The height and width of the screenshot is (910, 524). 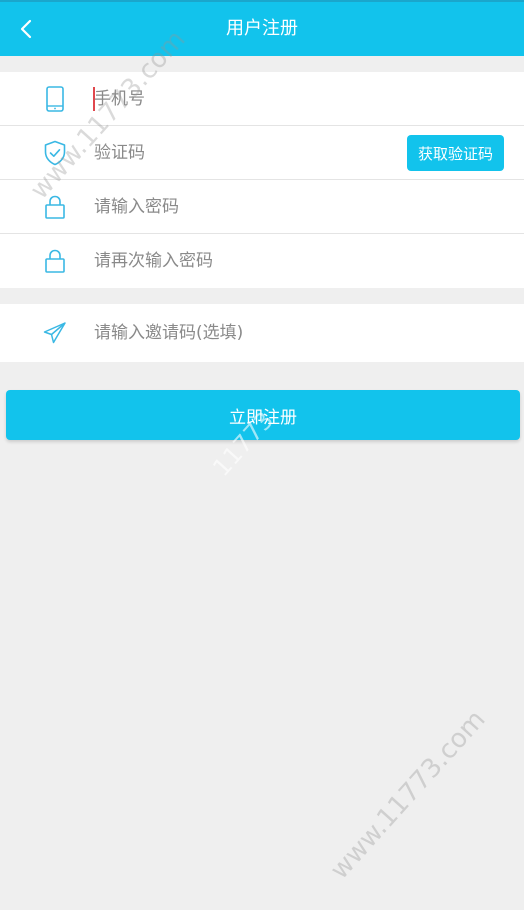 What do you see at coordinates (239, 99) in the screenshot?
I see `phone-input` at bounding box center [239, 99].